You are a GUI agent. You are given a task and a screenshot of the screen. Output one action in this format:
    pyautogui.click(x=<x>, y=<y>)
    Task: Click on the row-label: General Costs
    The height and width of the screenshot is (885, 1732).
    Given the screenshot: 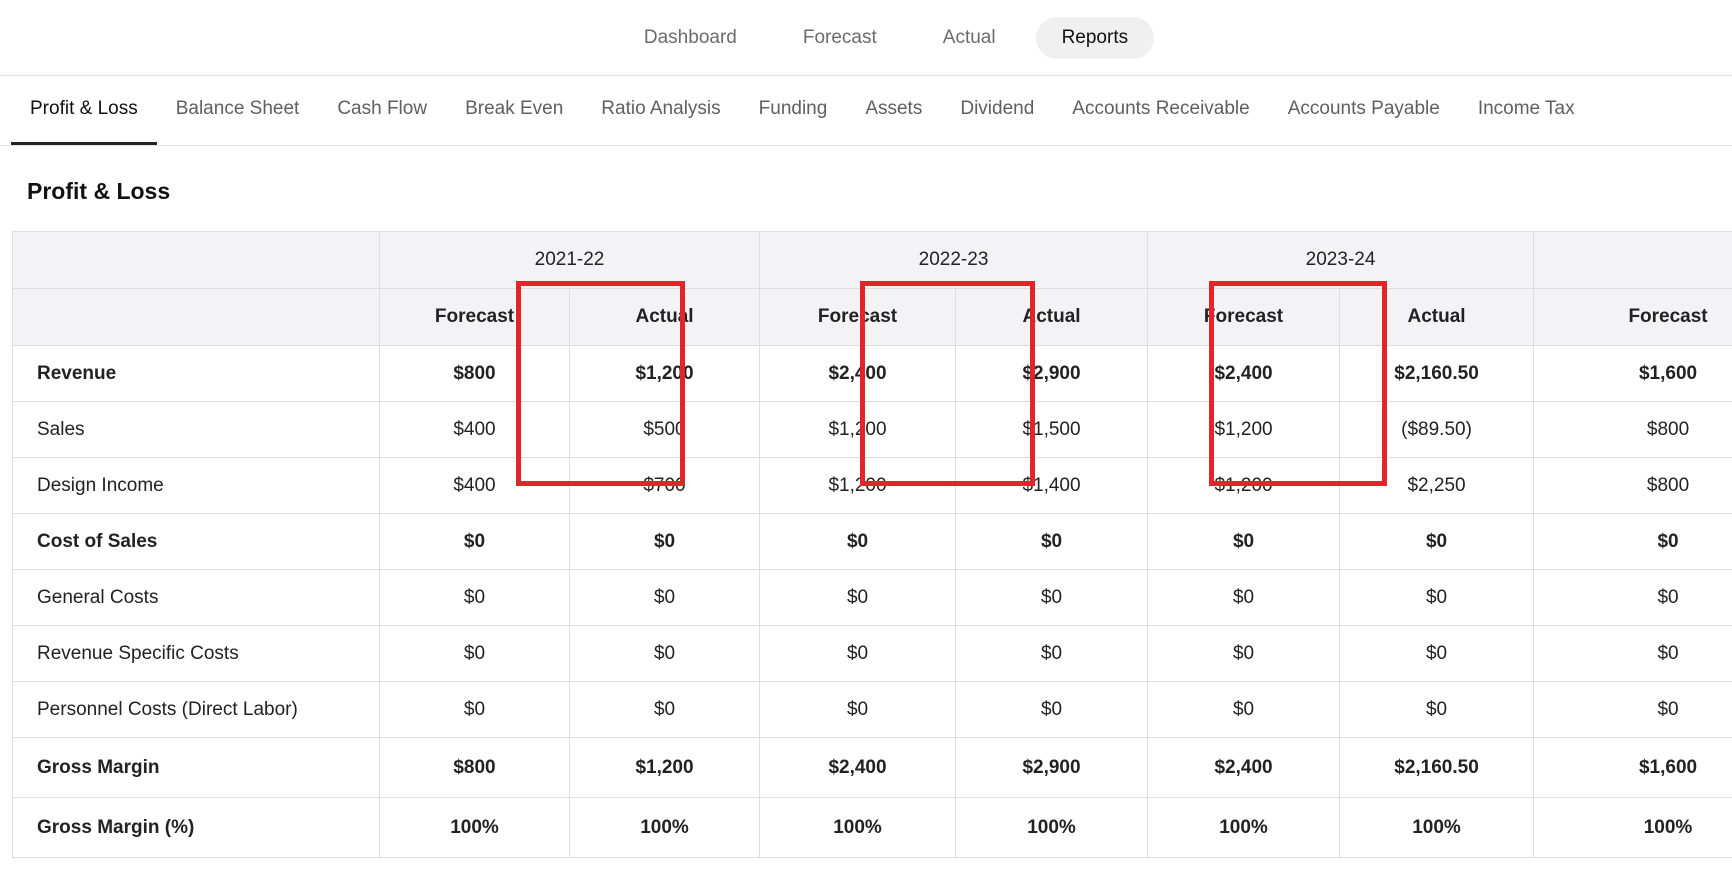 What is the action you would take?
    pyautogui.click(x=196, y=597)
    